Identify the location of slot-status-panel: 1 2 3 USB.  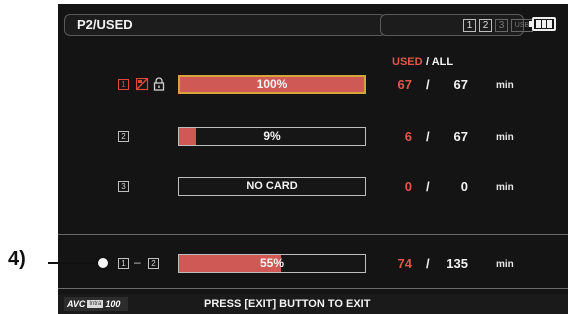
(456, 25).